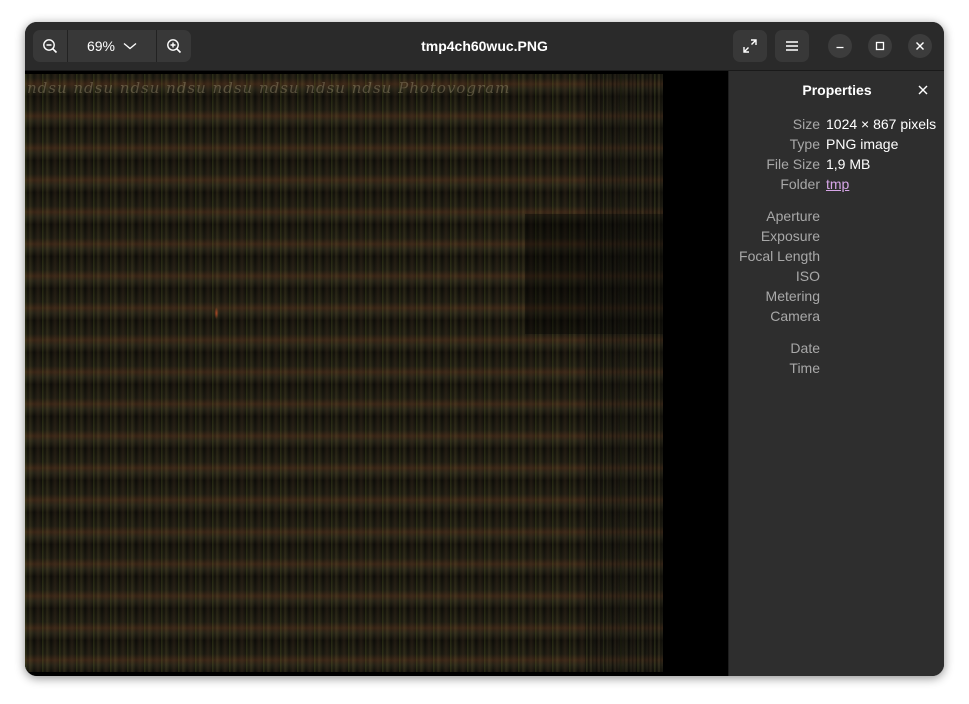 This screenshot has width=969, height=704. I want to click on minimize-button, so click(840, 46).